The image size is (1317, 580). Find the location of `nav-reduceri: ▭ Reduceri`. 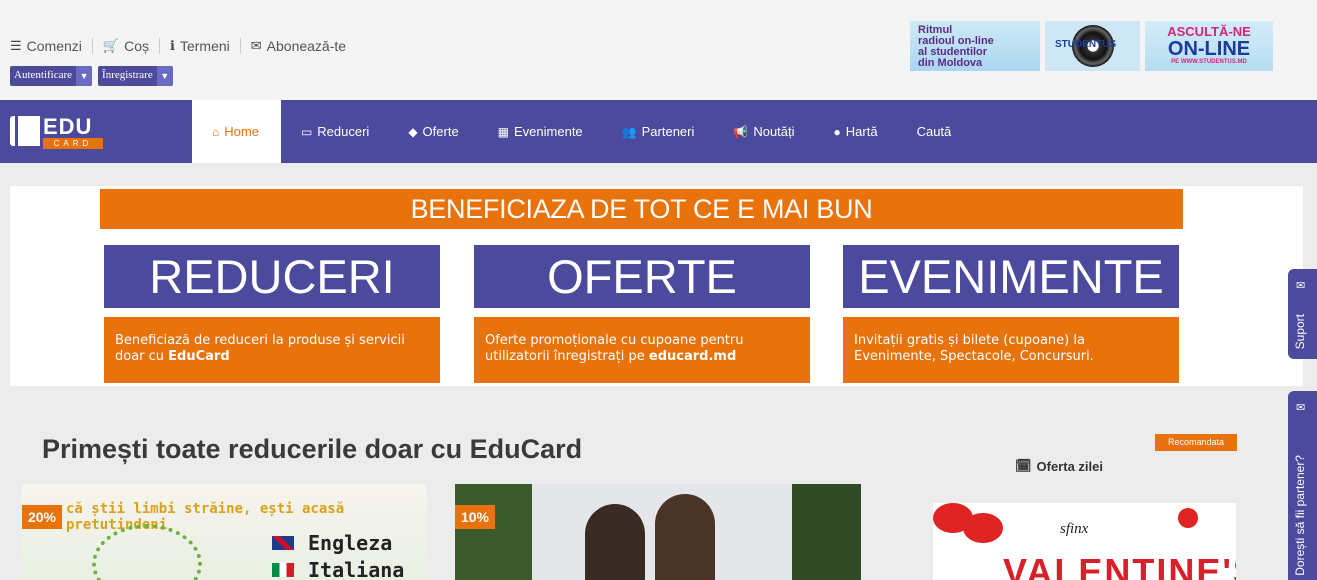

nav-reduceri: ▭ Reduceri is located at coordinates (334, 131).